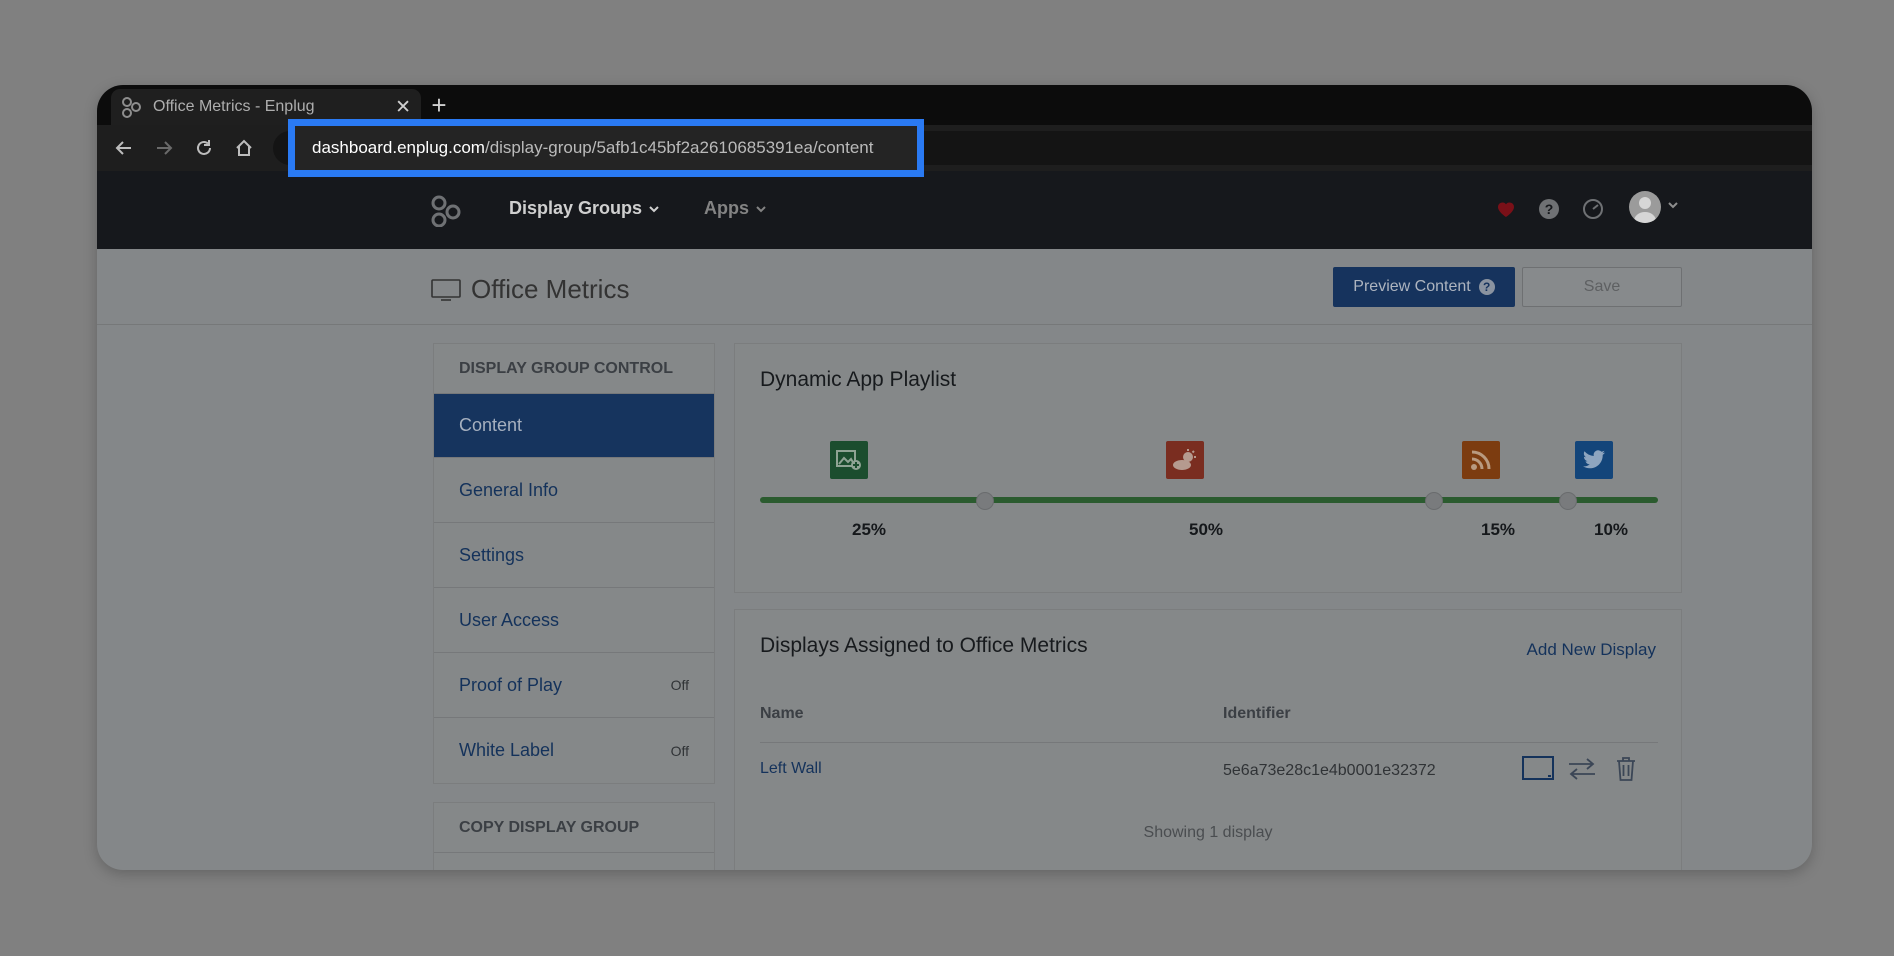 This screenshot has height=956, width=1894. Describe the element at coordinates (509, 619) in the screenshot. I see `sidebar-item-label: User Access` at that location.